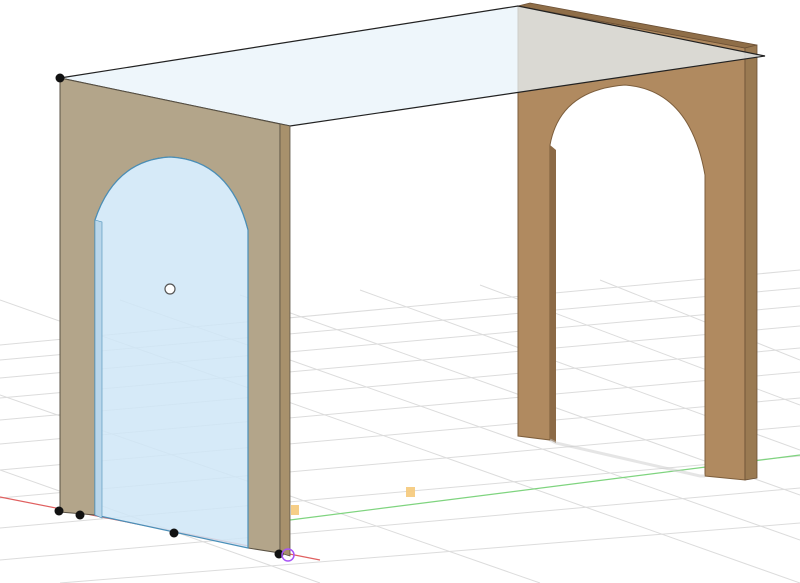 This screenshot has height=583, width=800. What do you see at coordinates (98, 369) in the screenshot?
I see `arch-inner-edge` at bounding box center [98, 369].